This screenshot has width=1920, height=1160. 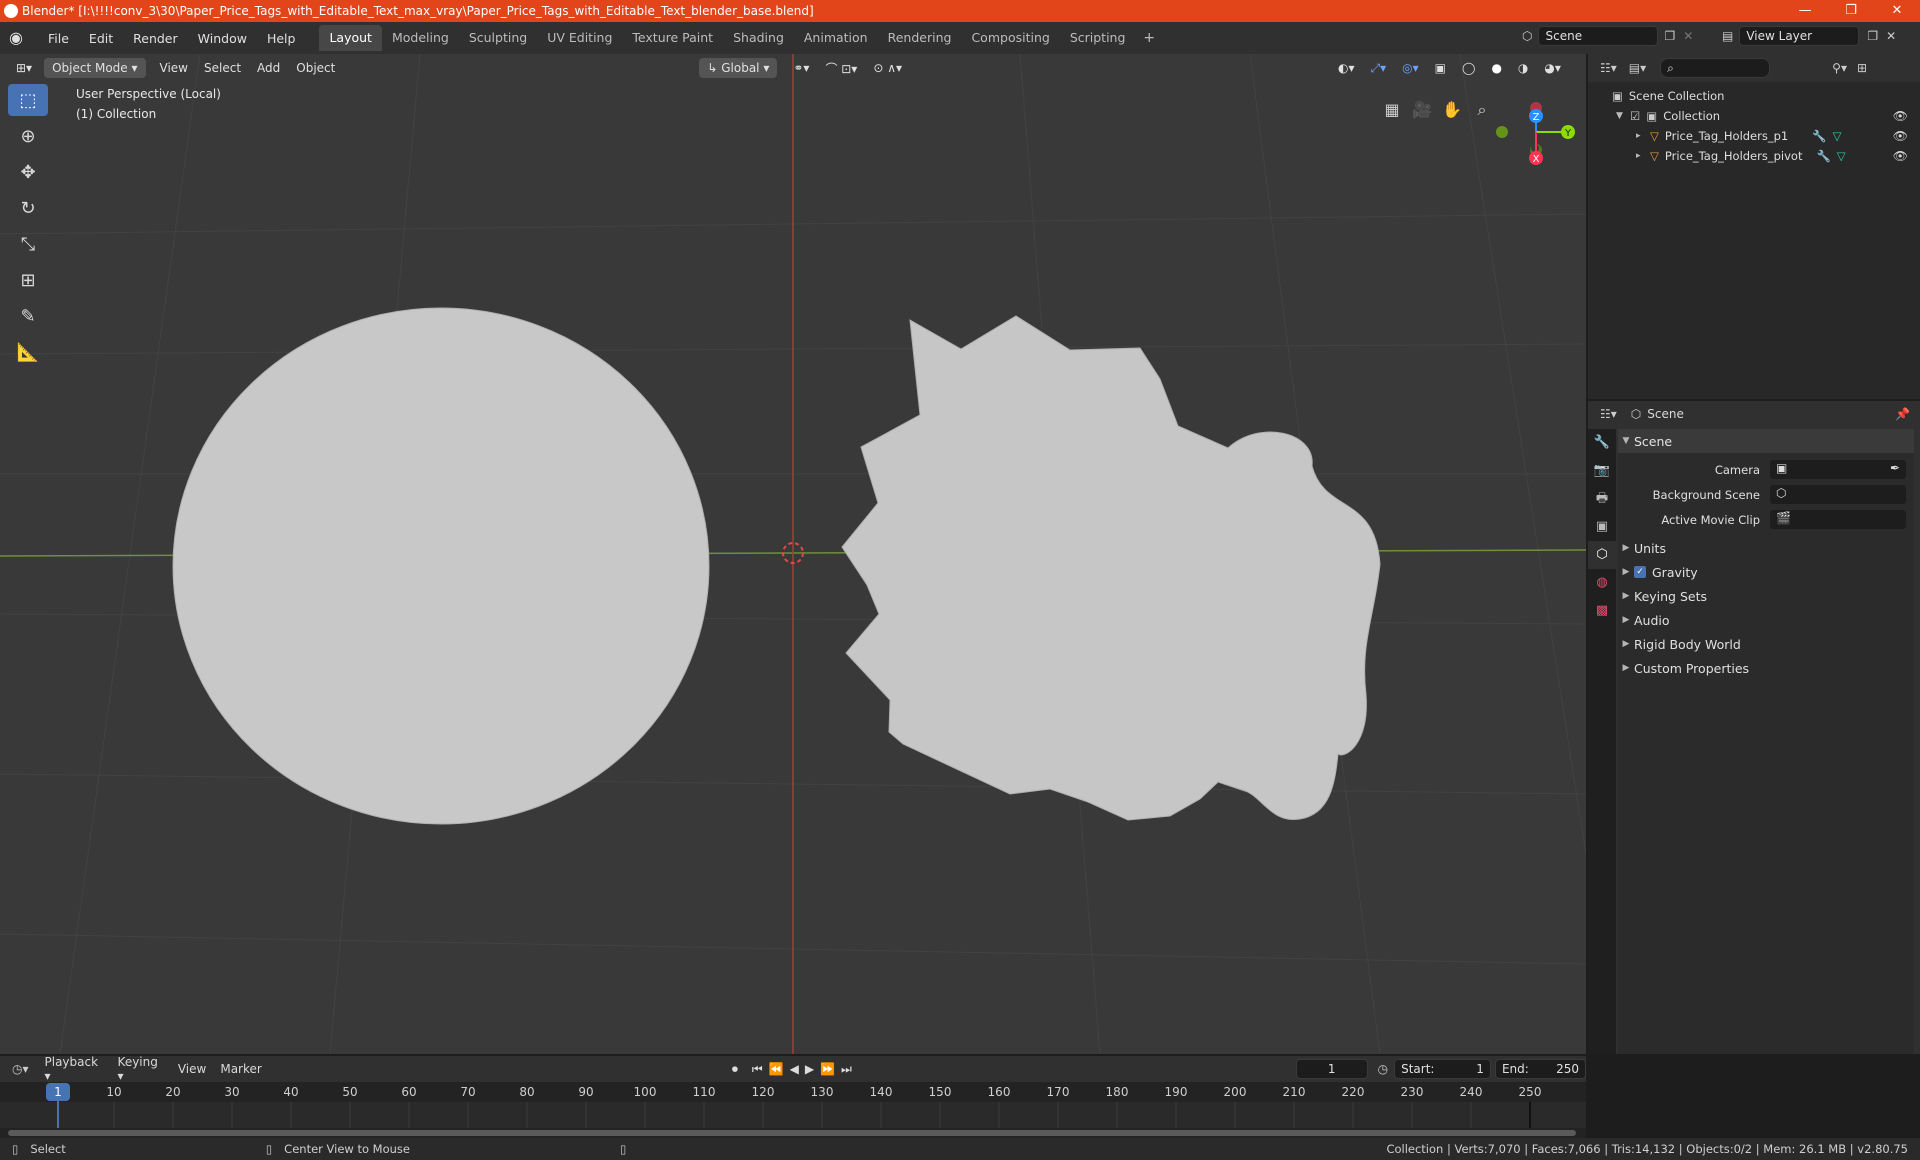 What do you see at coordinates (16, 38) in the screenshot?
I see `blender-logo-icon: ◉` at bounding box center [16, 38].